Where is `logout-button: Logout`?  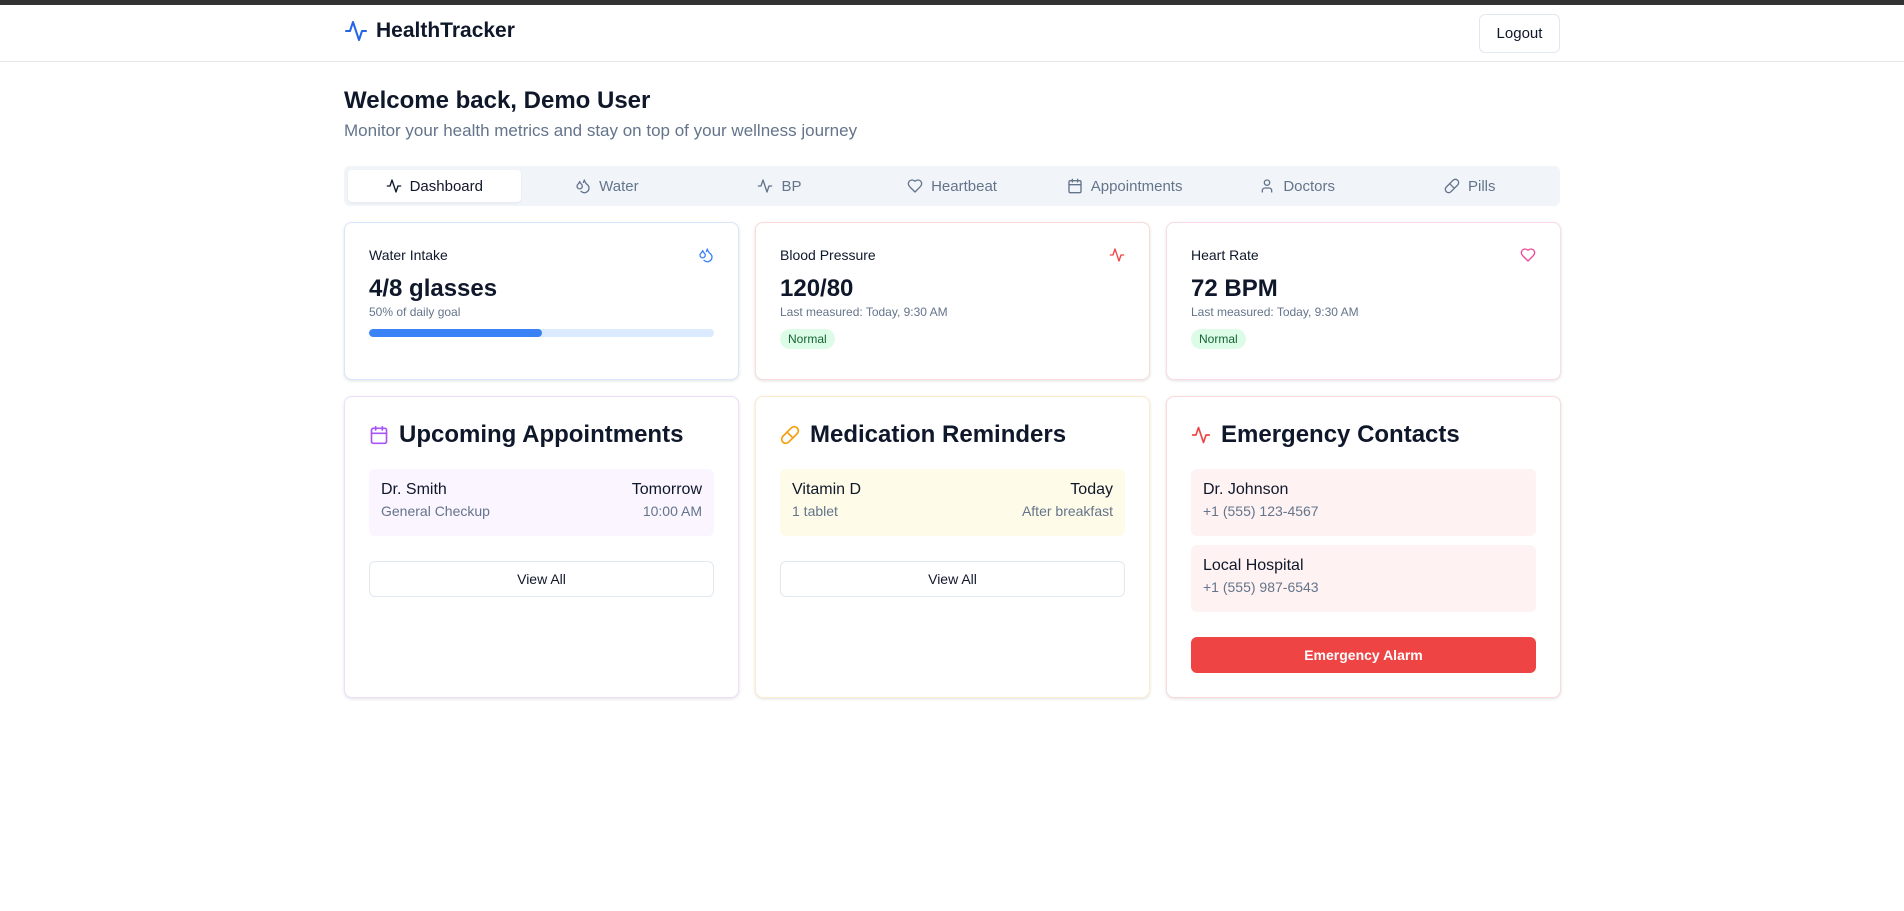
logout-button: Logout is located at coordinates (1519, 33).